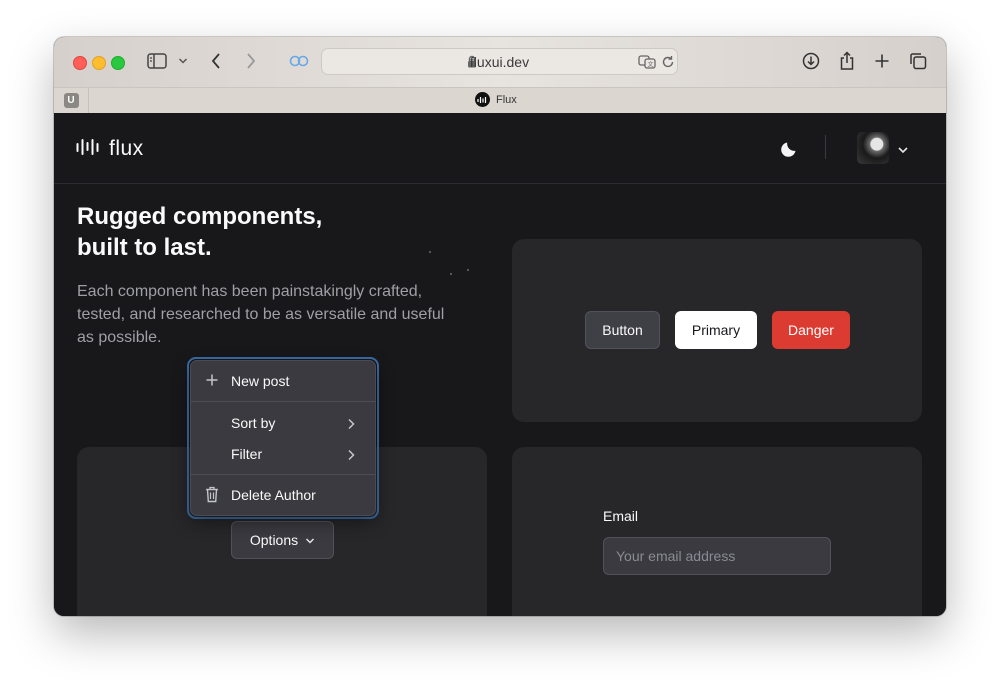 This screenshot has width=1000, height=688. I want to click on hero-title-line: Rugged components,, so click(200, 216).